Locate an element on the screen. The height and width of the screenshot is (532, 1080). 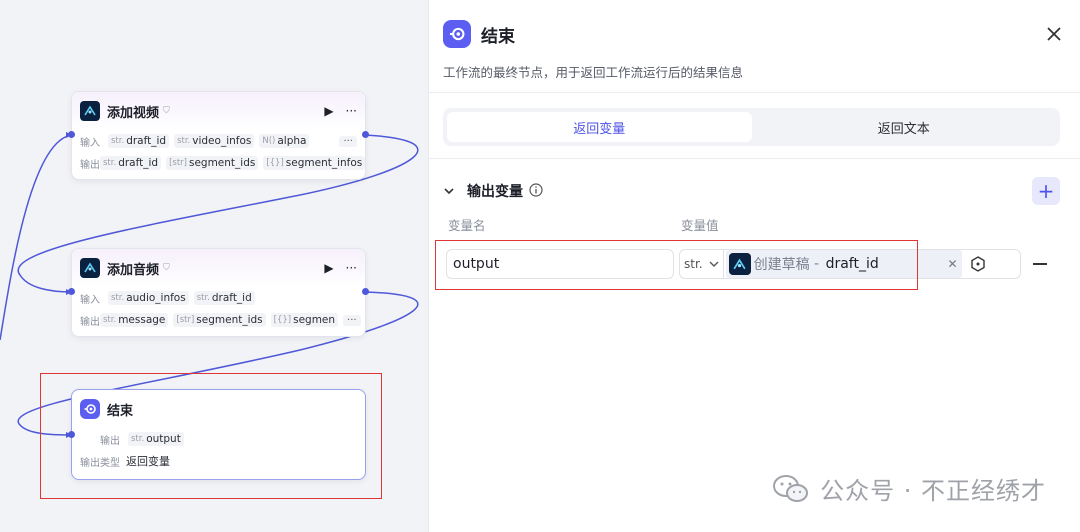
divider is located at coordinates (754, 92).